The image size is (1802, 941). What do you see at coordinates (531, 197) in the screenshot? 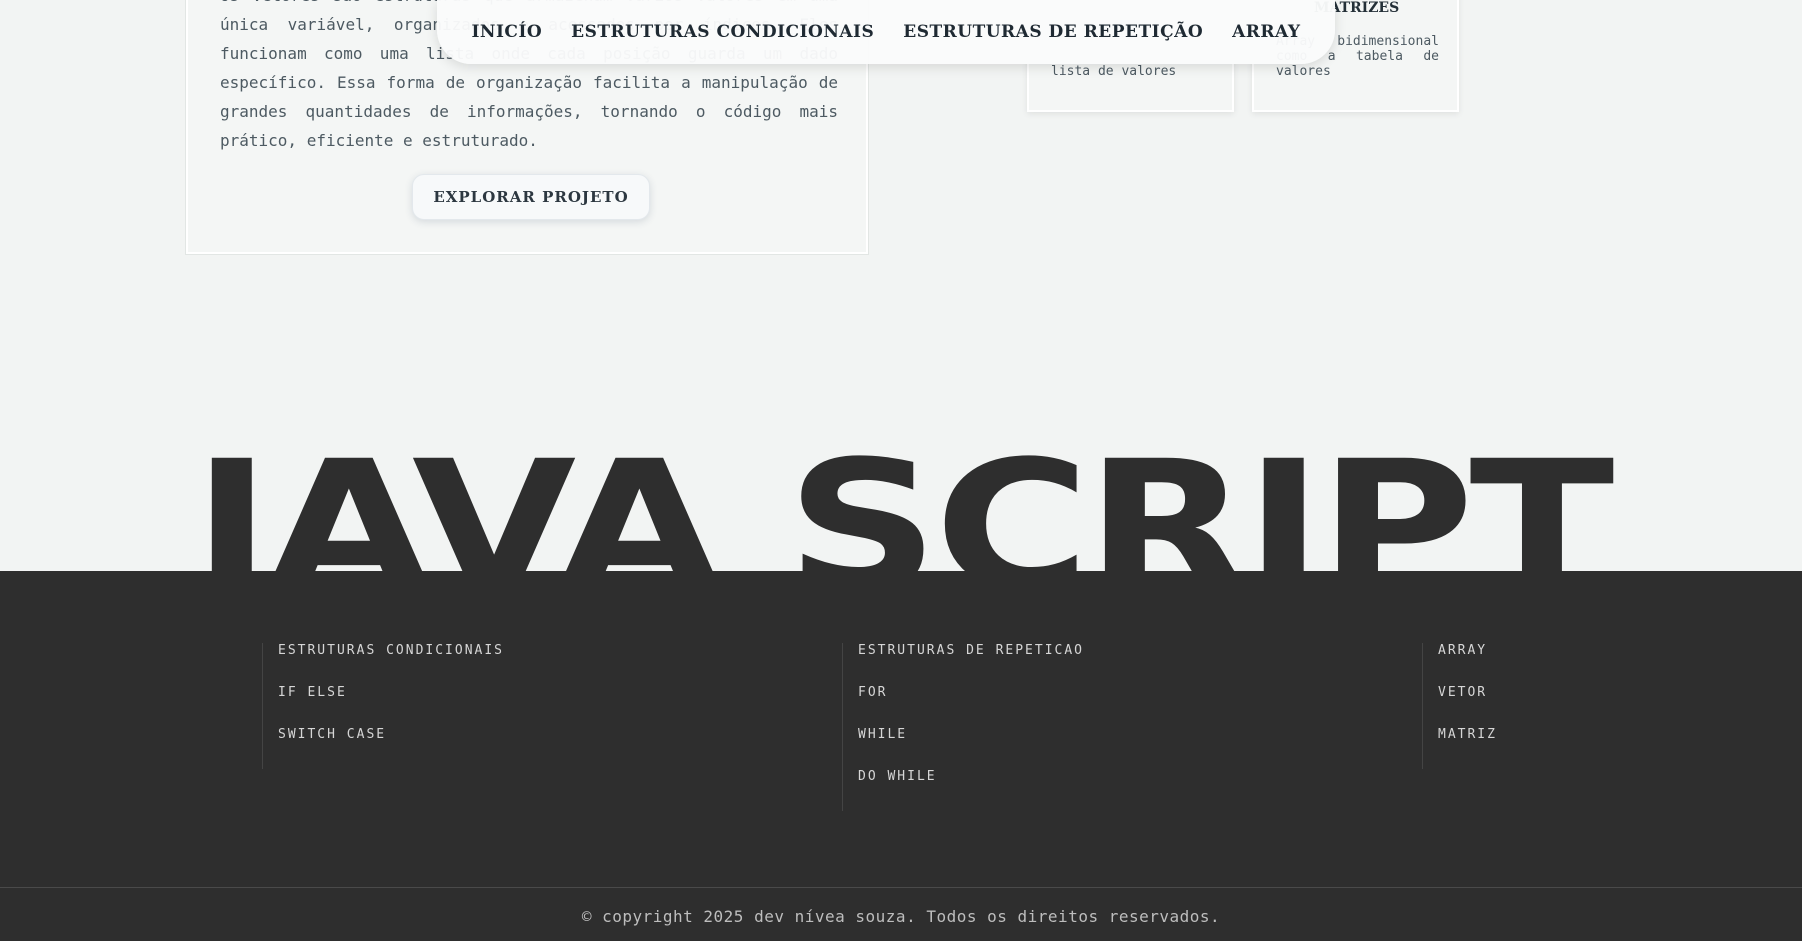
I see `explore-project-button: EXPLORAR PROJETO` at bounding box center [531, 197].